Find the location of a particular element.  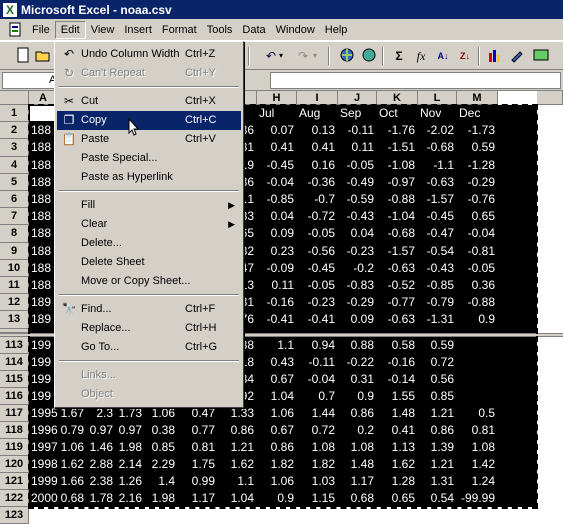

row-header-122: 122 is located at coordinates (14, 498).